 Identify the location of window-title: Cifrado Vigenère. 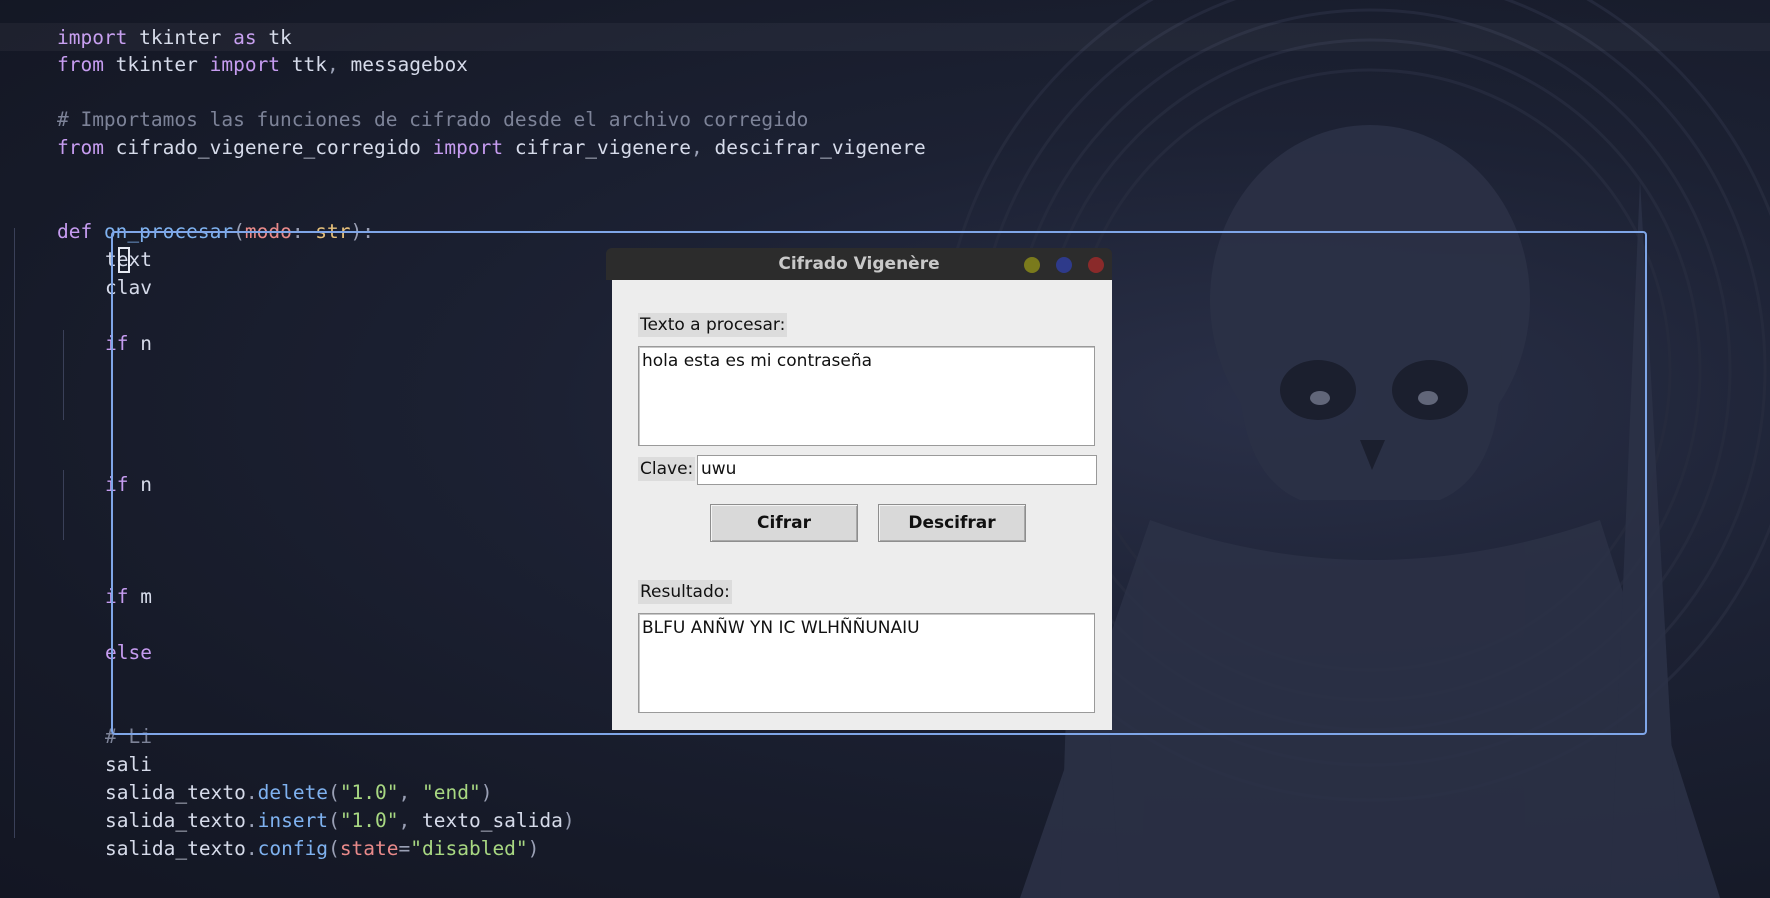
(859, 264).